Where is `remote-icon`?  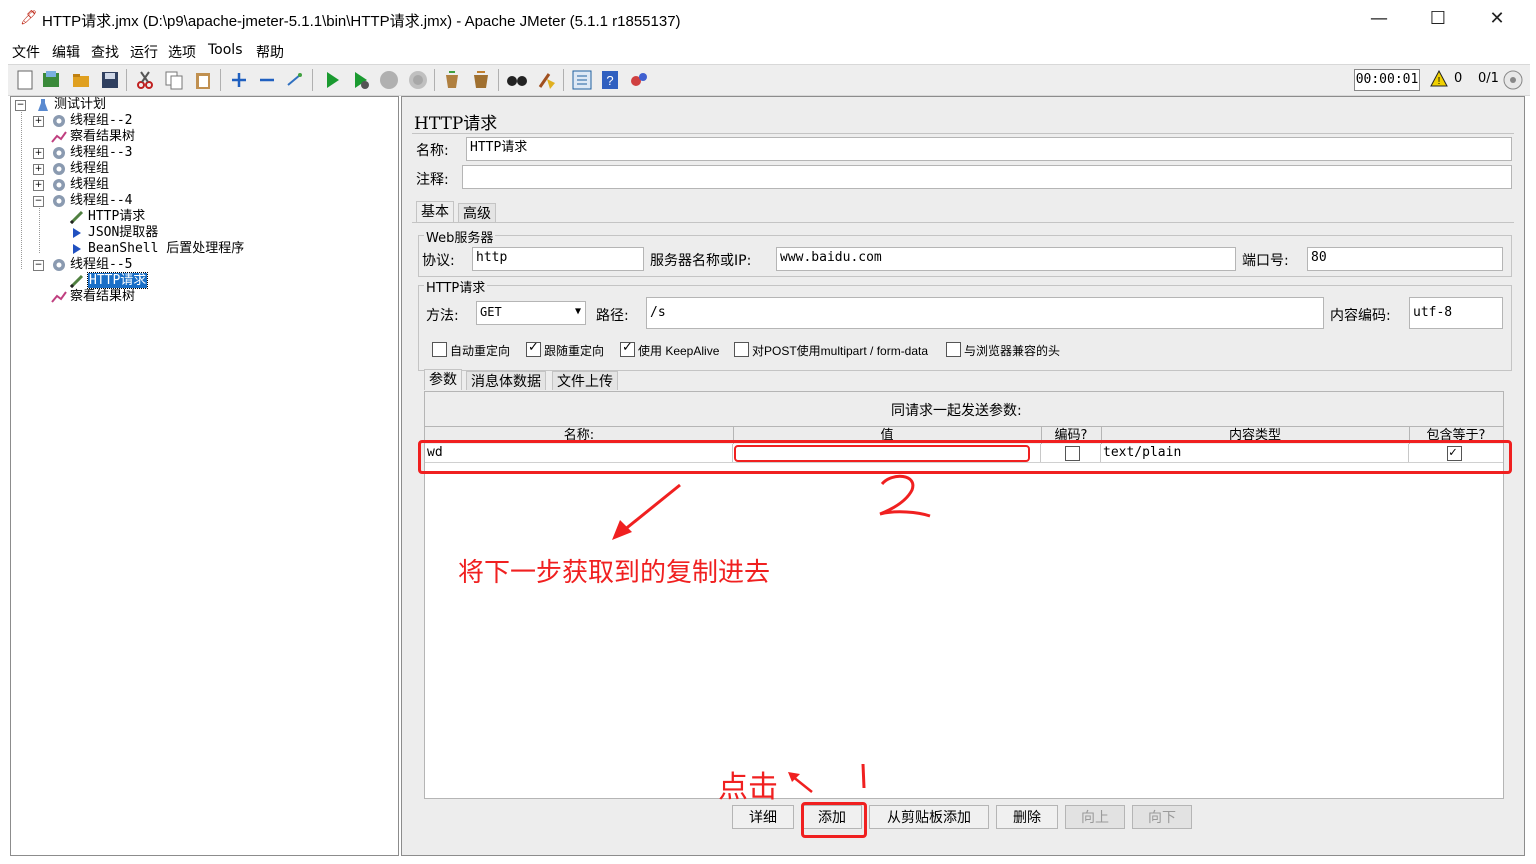 remote-icon is located at coordinates (639, 80).